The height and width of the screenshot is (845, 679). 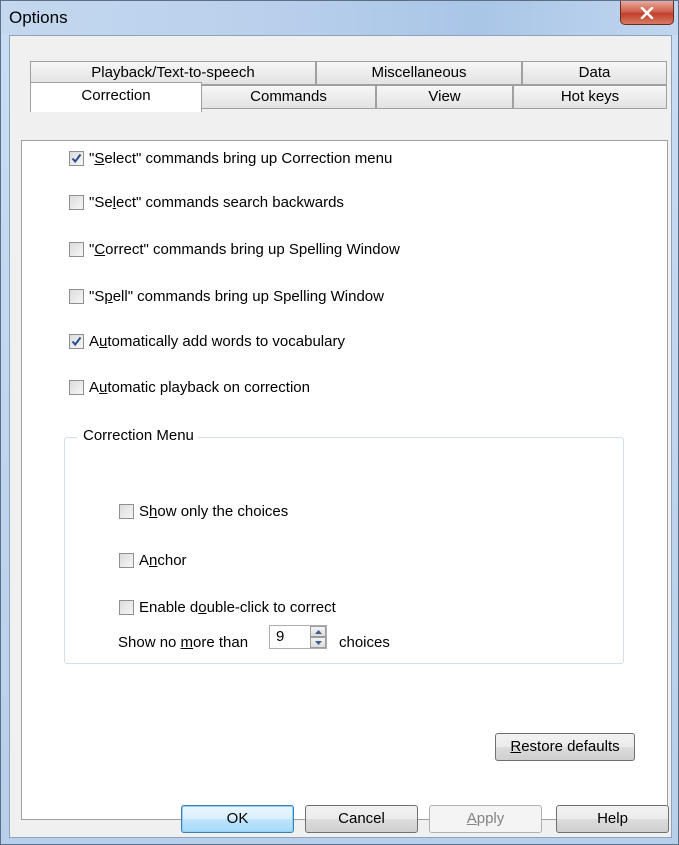 I want to click on spin-buttons, so click(x=318, y=637).